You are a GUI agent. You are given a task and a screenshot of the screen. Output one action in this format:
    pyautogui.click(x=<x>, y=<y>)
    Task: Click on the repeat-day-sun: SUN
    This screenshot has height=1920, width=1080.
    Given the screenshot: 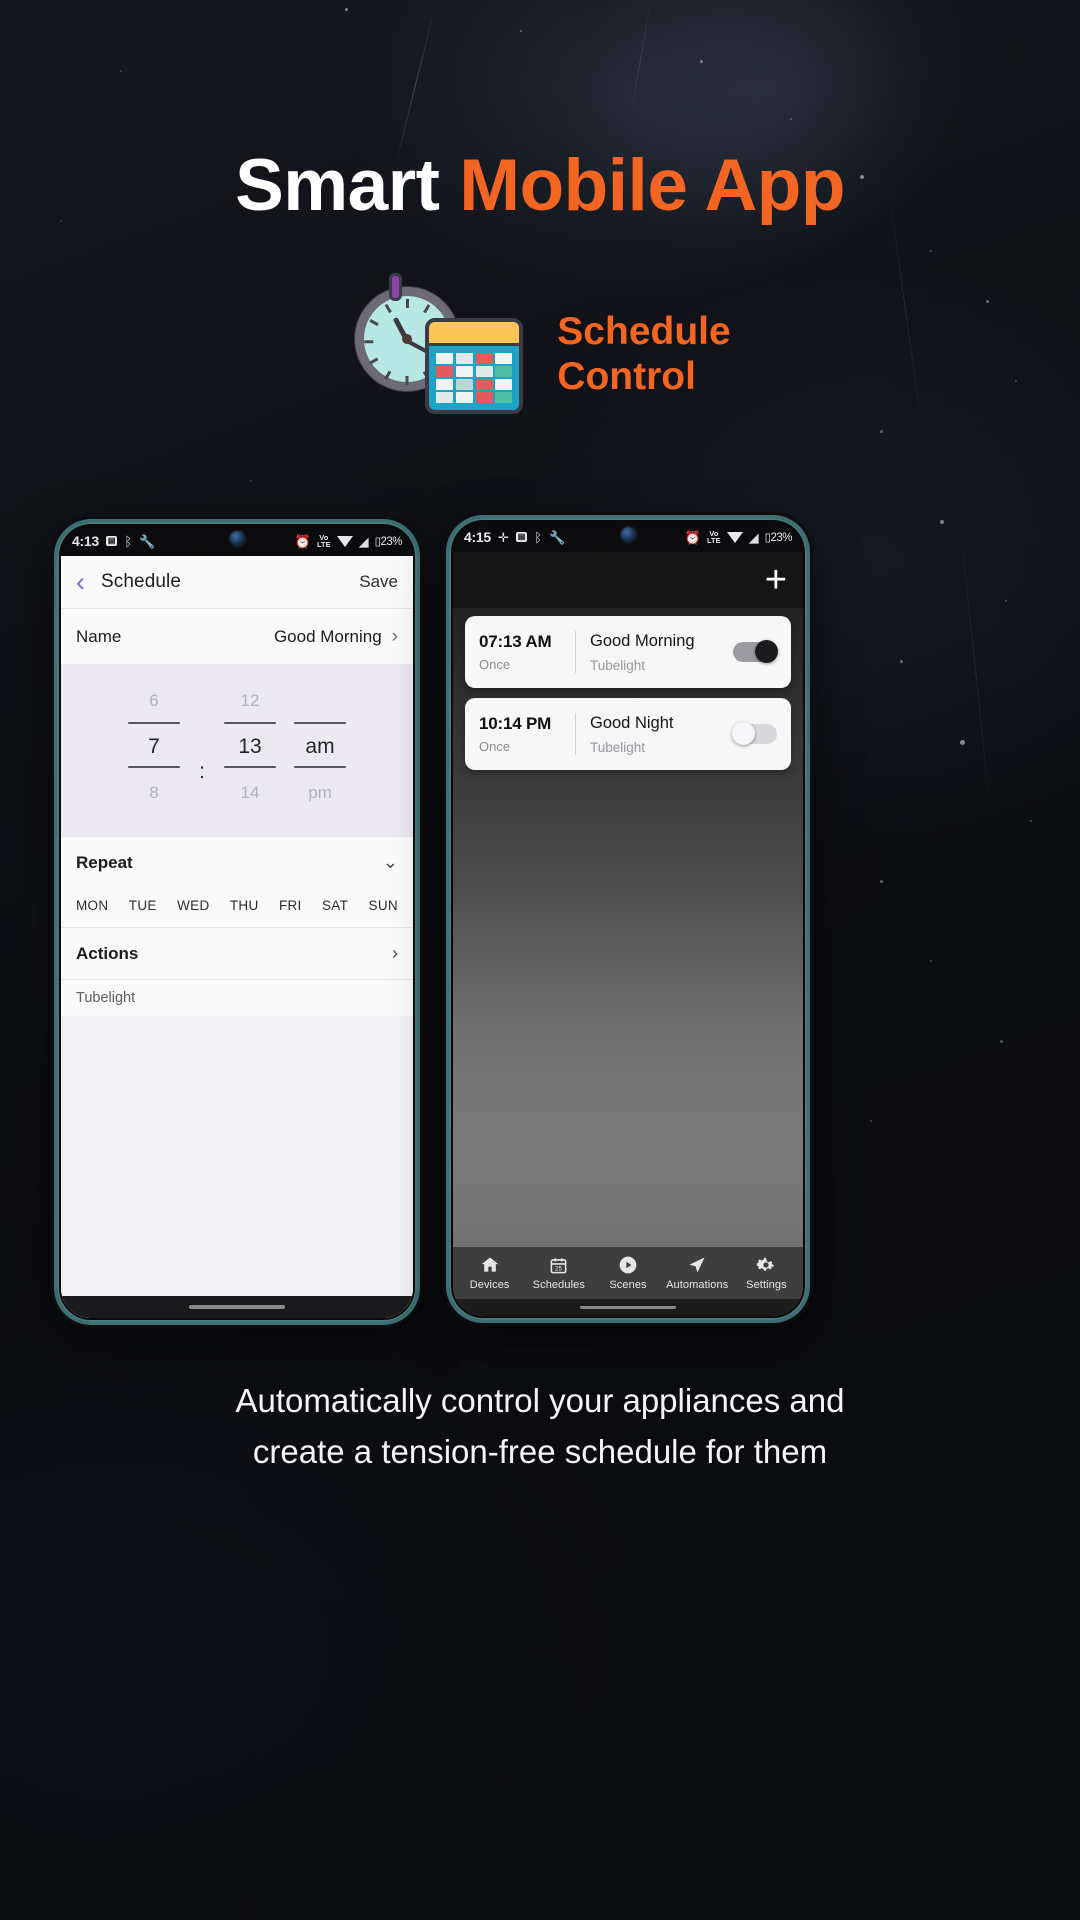 What is the action you would take?
    pyautogui.click(x=383, y=905)
    